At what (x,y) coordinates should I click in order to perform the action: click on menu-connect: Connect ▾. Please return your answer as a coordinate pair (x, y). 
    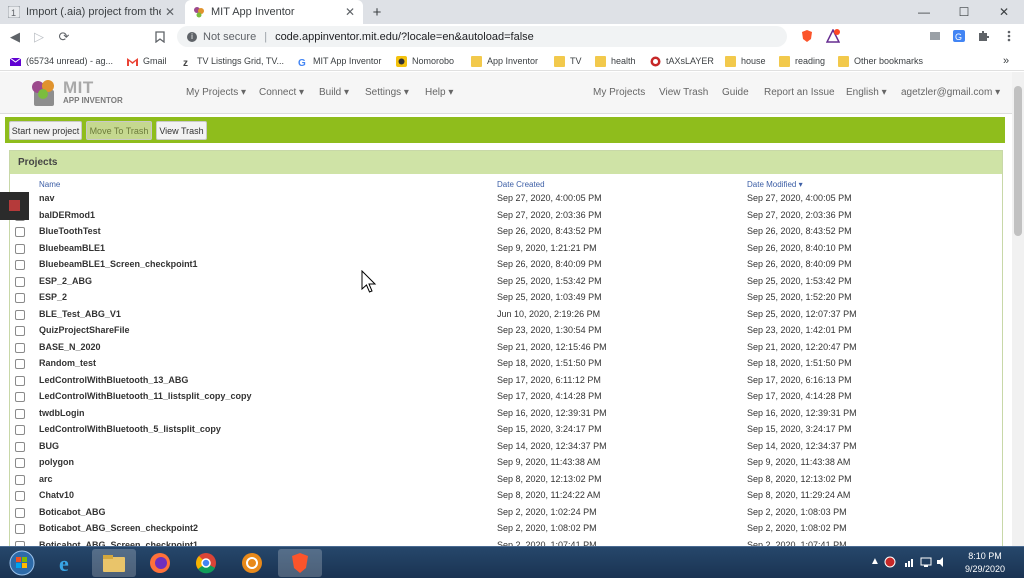
    Looking at the image, I should click on (281, 92).